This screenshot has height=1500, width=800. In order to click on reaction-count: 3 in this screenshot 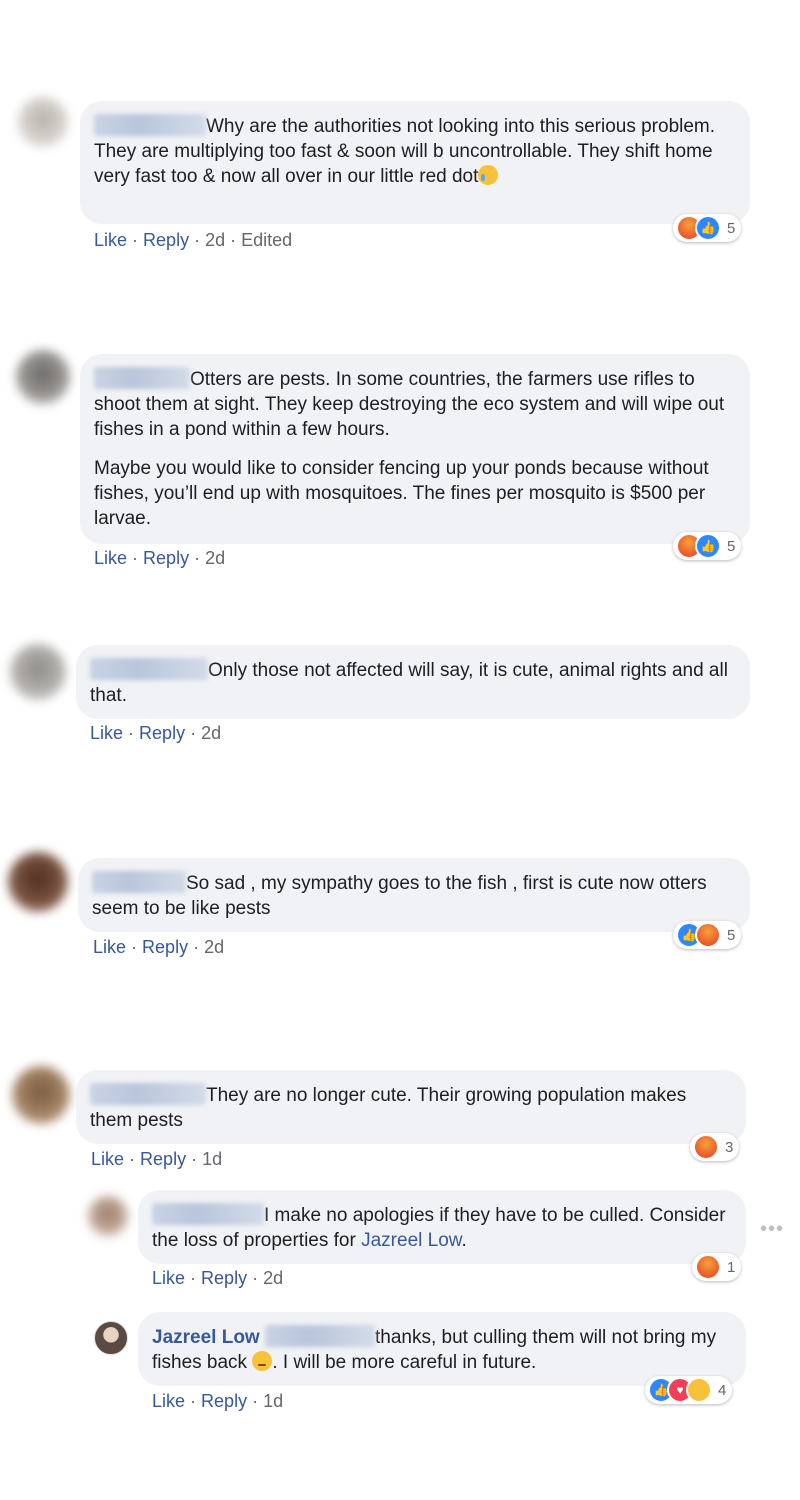, I will do `click(729, 1147)`.